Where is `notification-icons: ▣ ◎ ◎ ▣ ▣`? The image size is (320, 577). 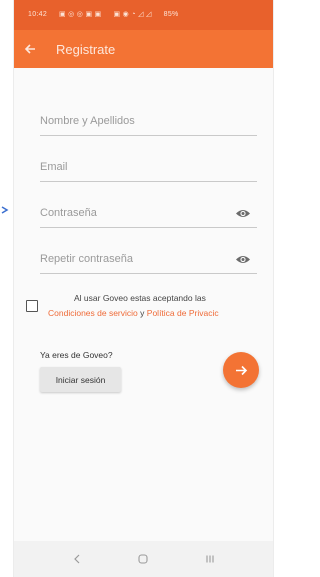 notification-icons: ▣ ◎ ◎ ▣ ▣ is located at coordinates (80, 14).